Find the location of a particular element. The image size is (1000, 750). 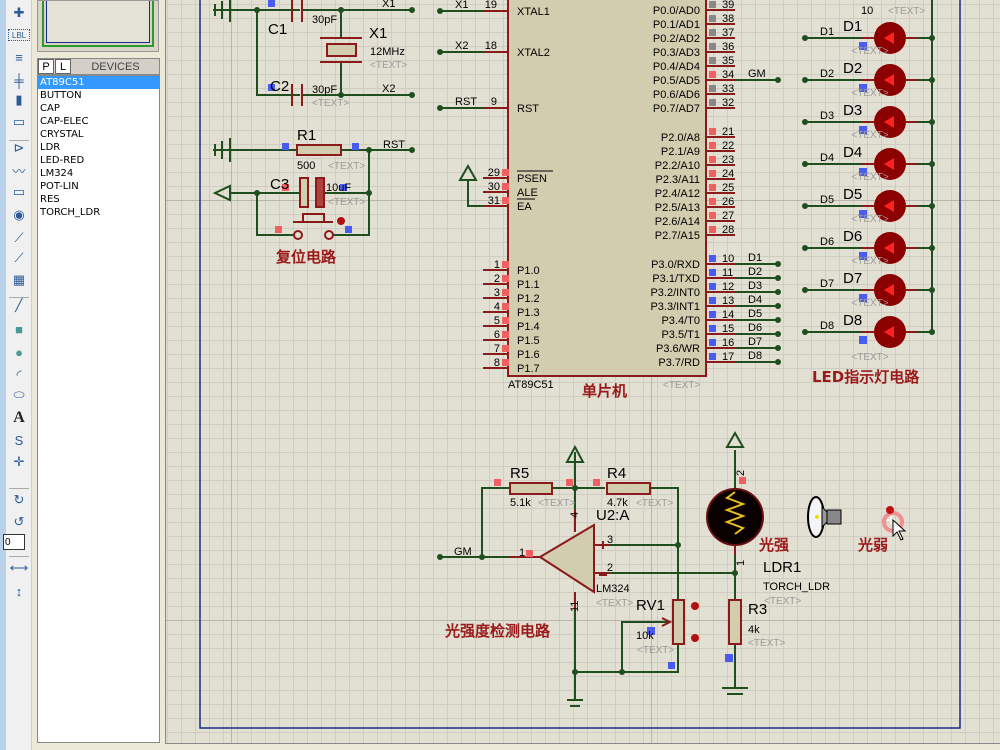

led-ref: D2 is located at coordinates (852, 68).